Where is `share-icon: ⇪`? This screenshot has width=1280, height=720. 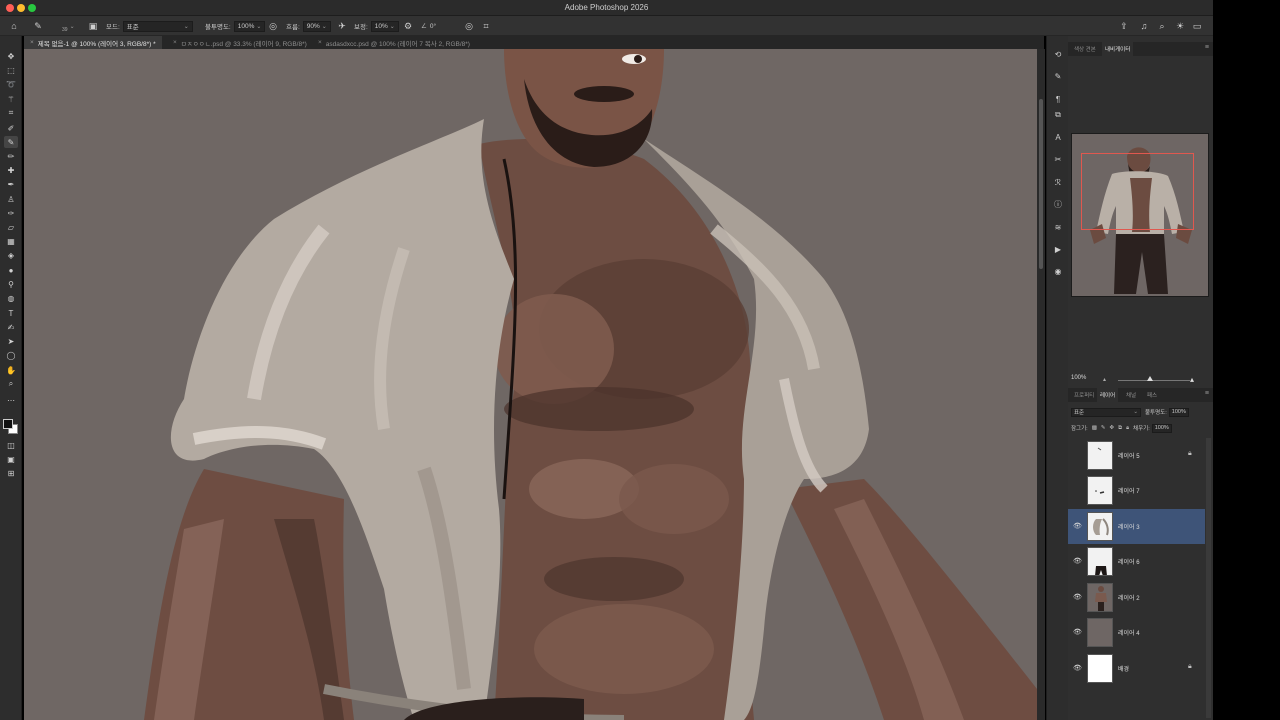 share-icon: ⇪ is located at coordinates (1124, 26).